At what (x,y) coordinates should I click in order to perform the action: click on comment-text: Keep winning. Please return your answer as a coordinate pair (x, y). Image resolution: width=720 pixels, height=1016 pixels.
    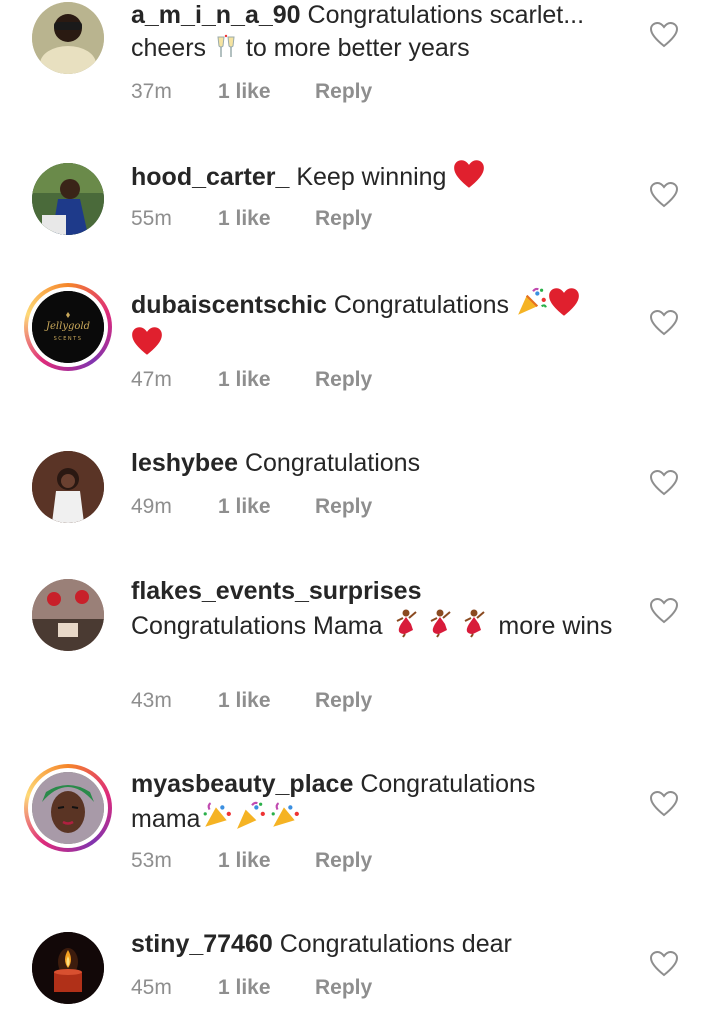
    Looking at the image, I should click on (371, 177).